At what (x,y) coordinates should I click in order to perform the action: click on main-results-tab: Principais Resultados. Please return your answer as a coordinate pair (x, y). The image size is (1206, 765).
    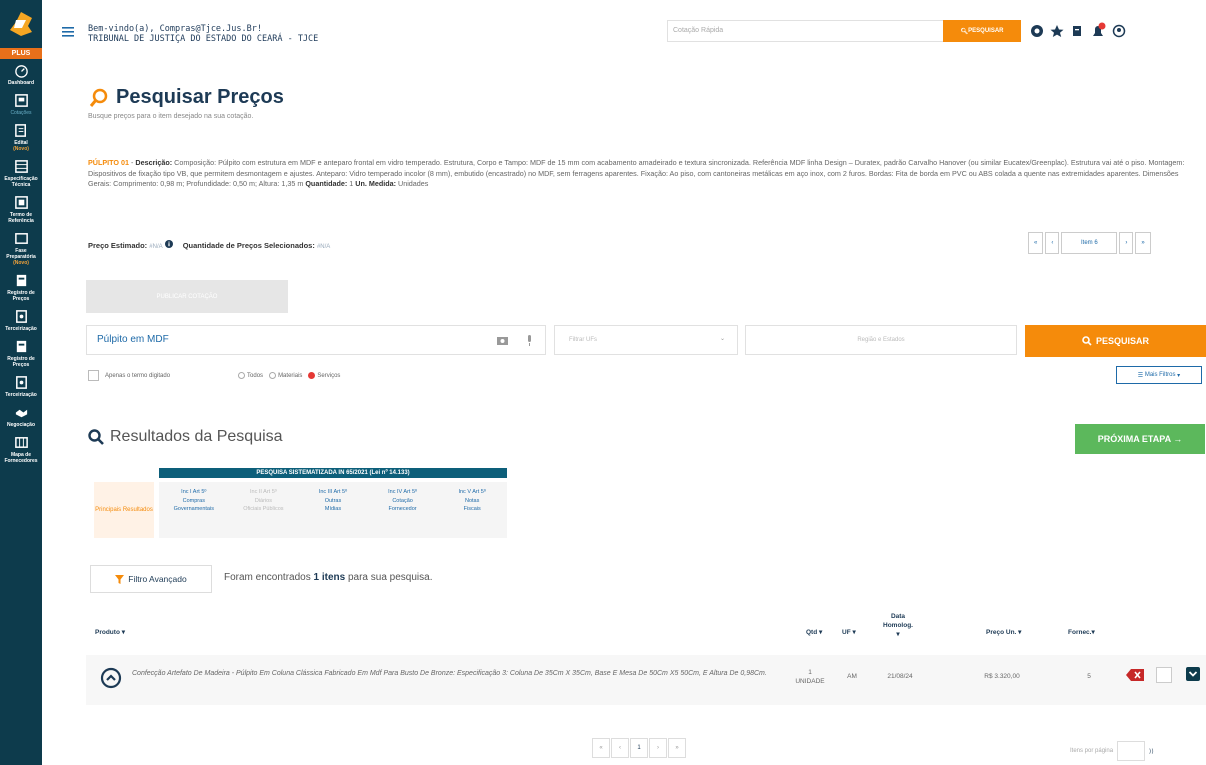
    Looking at the image, I should click on (124, 510).